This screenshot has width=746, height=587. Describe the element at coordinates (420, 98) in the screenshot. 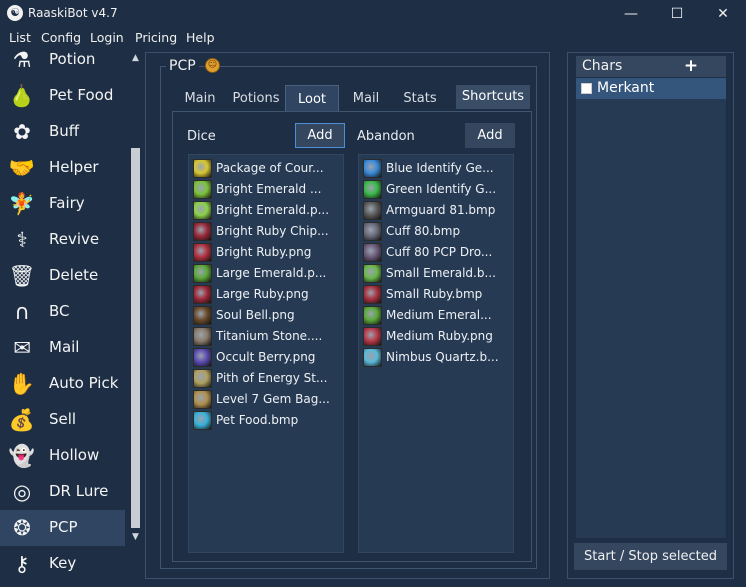

I see `tab-stats: Stats` at that location.